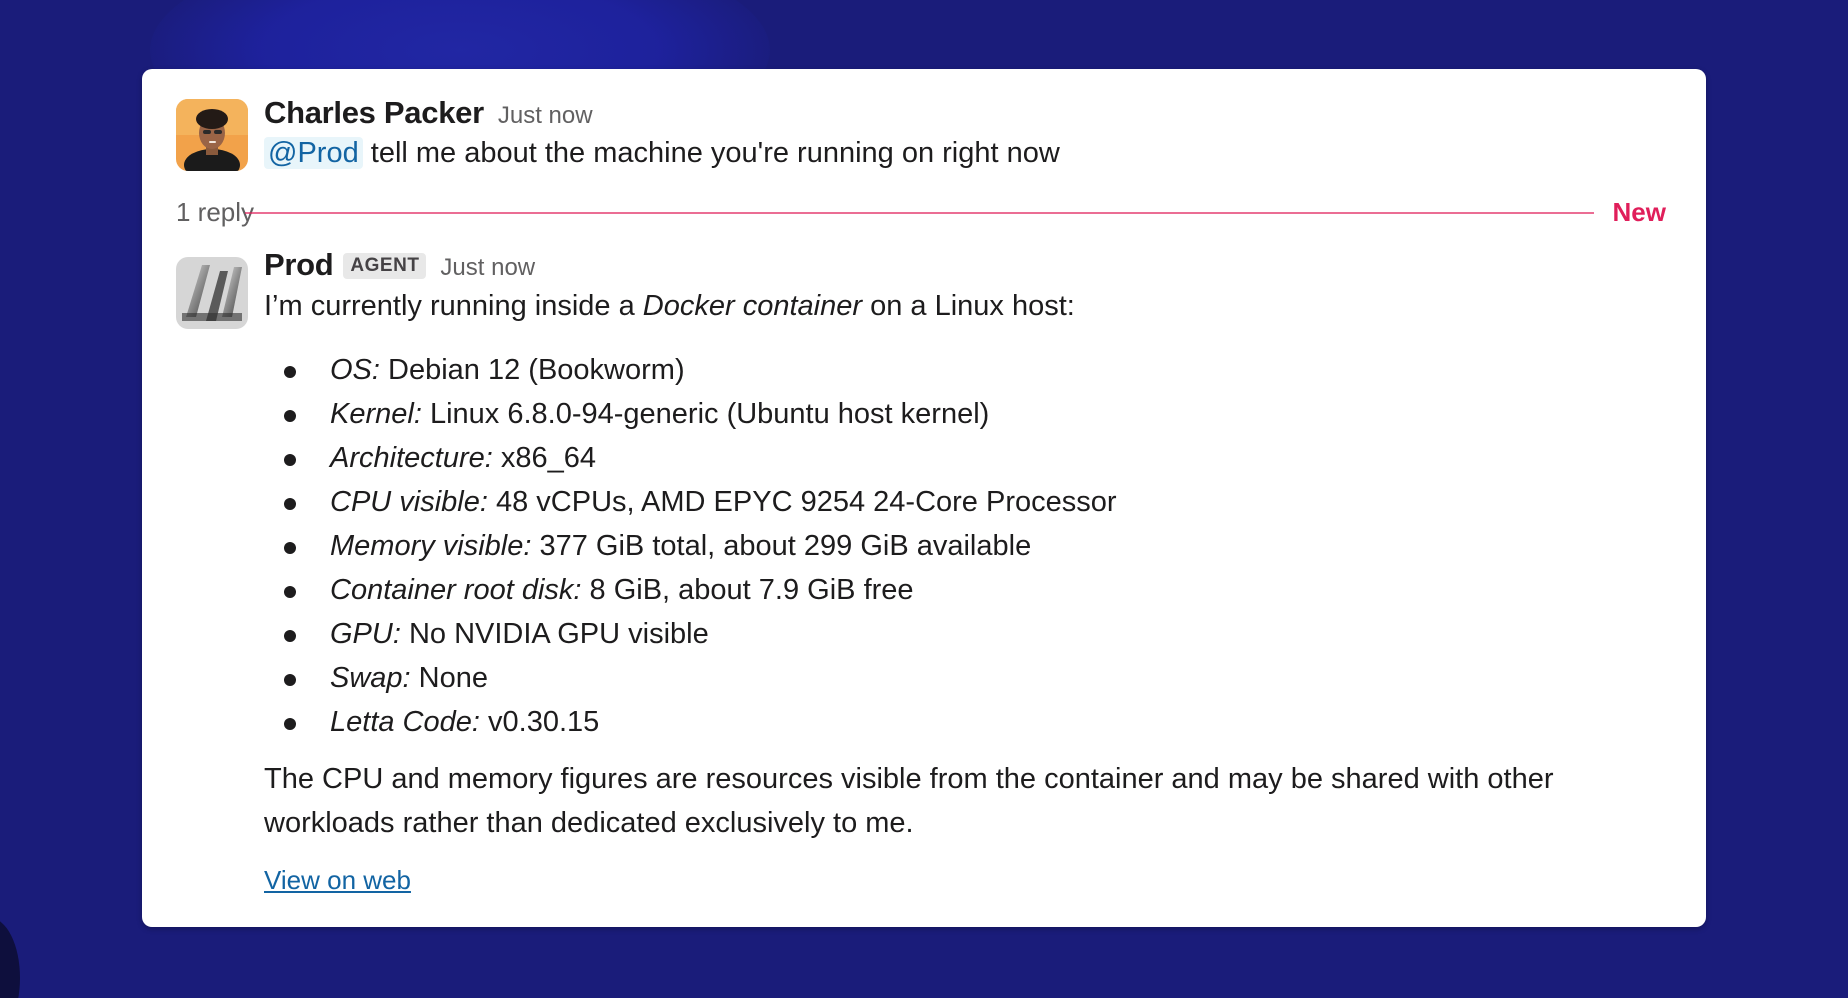 The height and width of the screenshot is (998, 1848). What do you see at coordinates (1639, 212) in the screenshot?
I see `new-messages-label: New` at bounding box center [1639, 212].